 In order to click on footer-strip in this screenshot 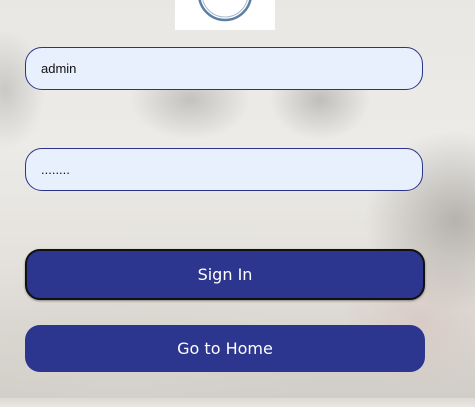, I will do `click(237, 402)`.